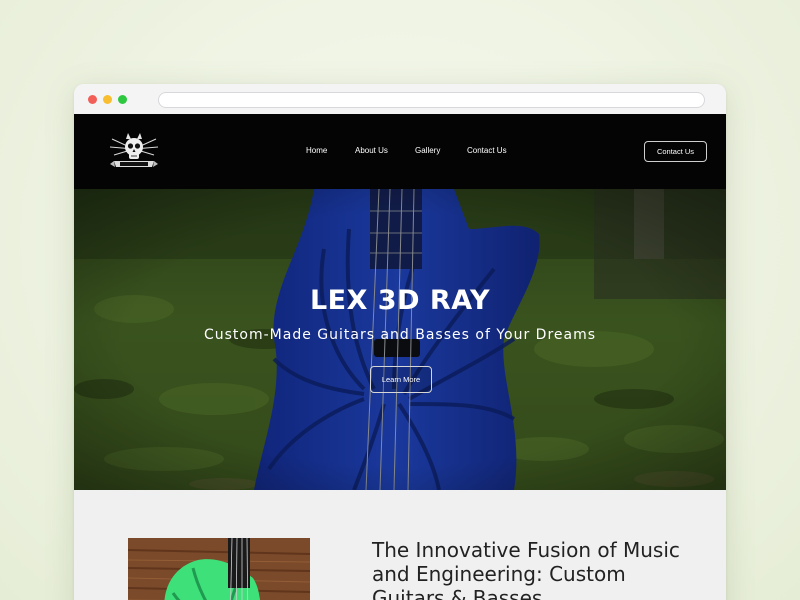  What do you see at coordinates (431, 100) in the screenshot?
I see `address-bar` at bounding box center [431, 100].